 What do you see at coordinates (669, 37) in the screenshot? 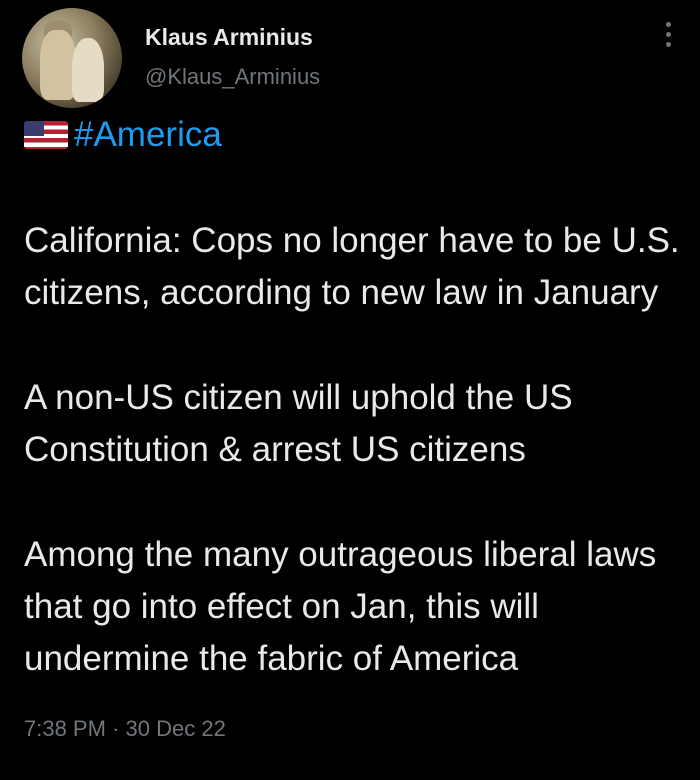
I see `more-options-icon` at bounding box center [669, 37].